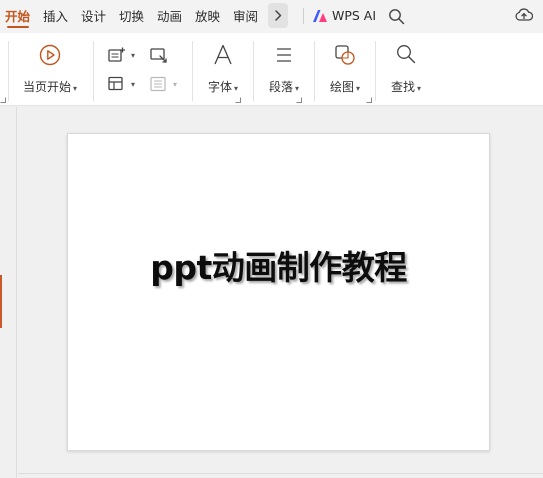 Image resolution: width=543 pixels, height=478 pixels. What do you see at coordinates (223, 70) in the screenshot?
I see `font-button: 字体 ▾` at bounding box center [223, 70].